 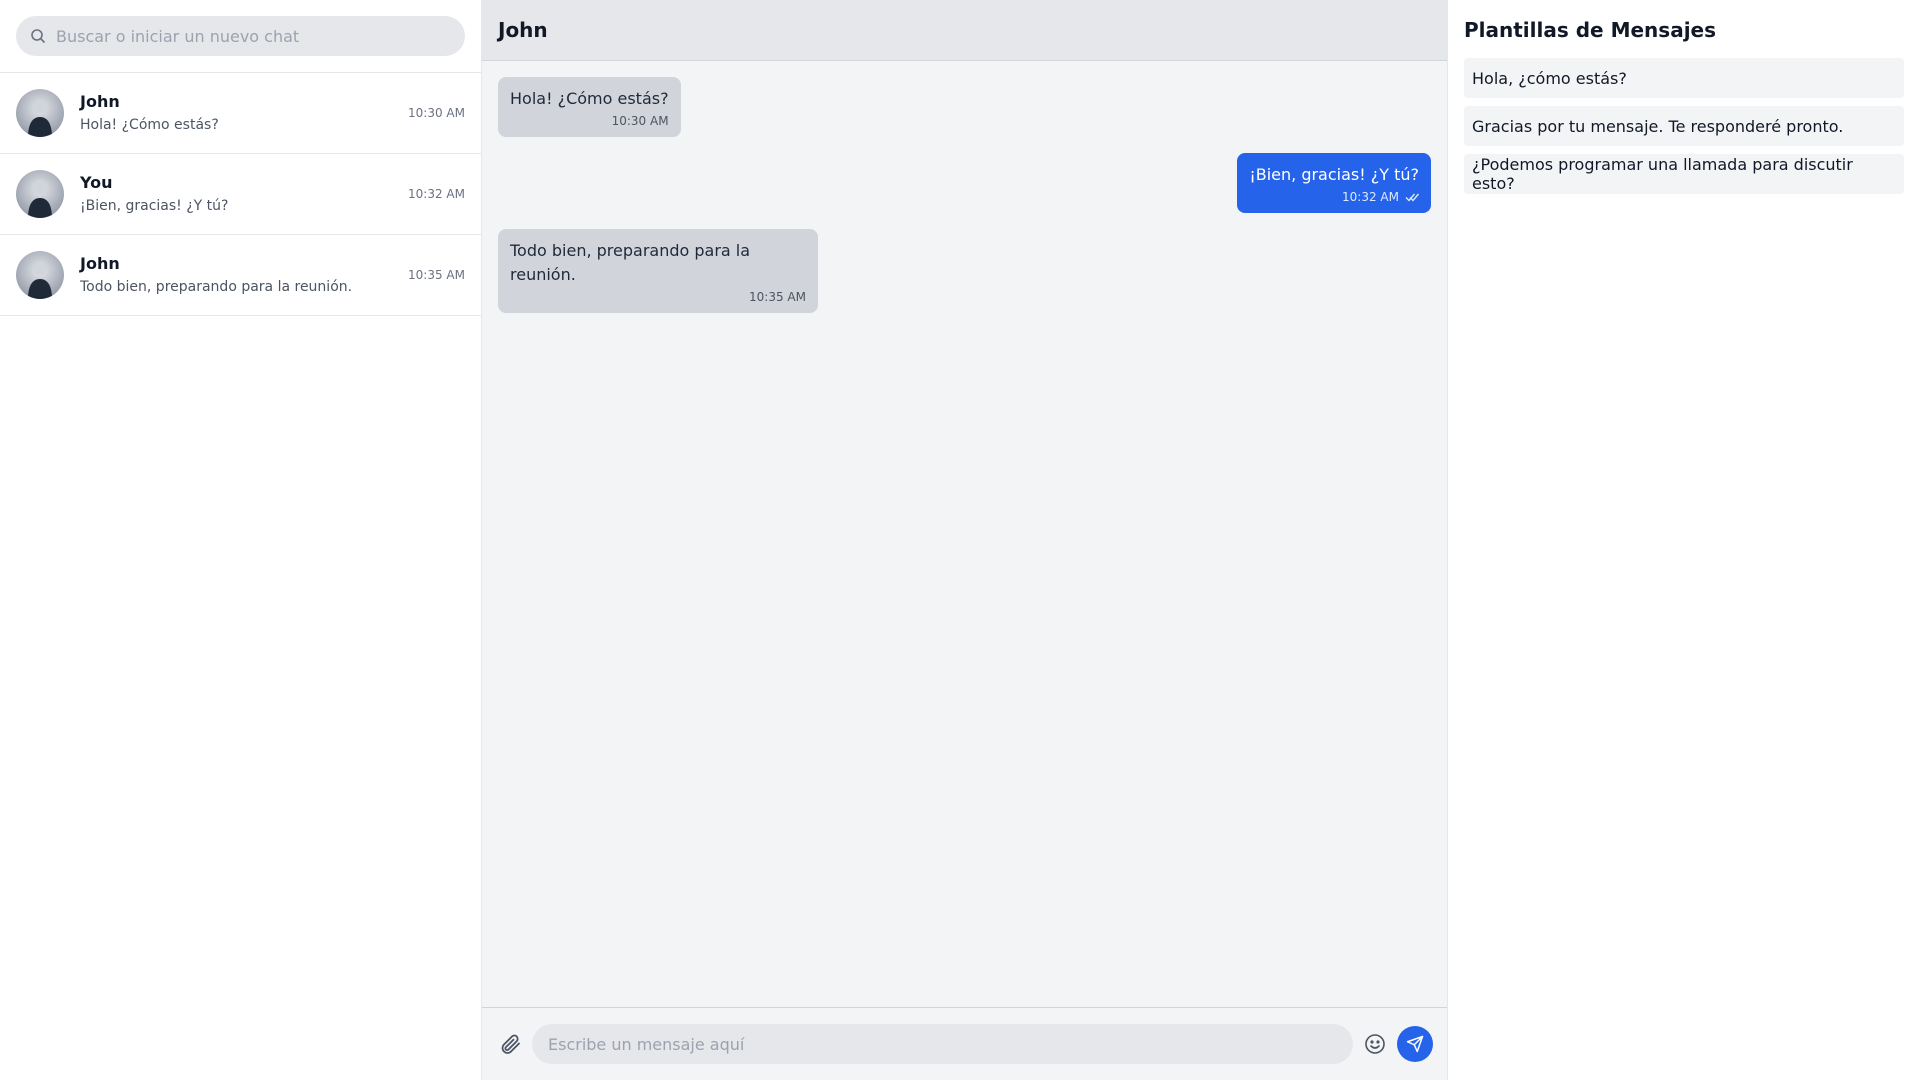 What do you see at coordinates (777, 297) in the screenshot?
I see `message-time: 10:35 AM` at bounding box center [777, 297].